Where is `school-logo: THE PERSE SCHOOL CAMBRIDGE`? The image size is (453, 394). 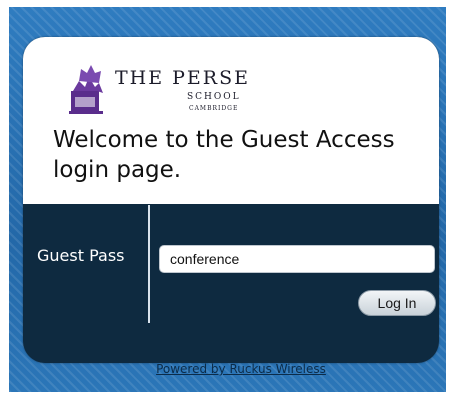 school-logo: THE PERSE SCHOOL CAMBRIDGE is located at coordinates (160, 91).